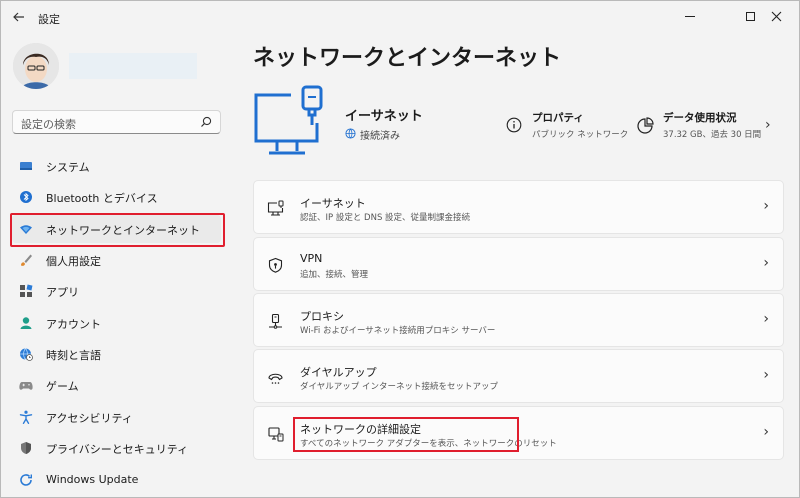 This screenshot has height=498, width=800. I want to click on data-usage-icon, so click(645, 126).